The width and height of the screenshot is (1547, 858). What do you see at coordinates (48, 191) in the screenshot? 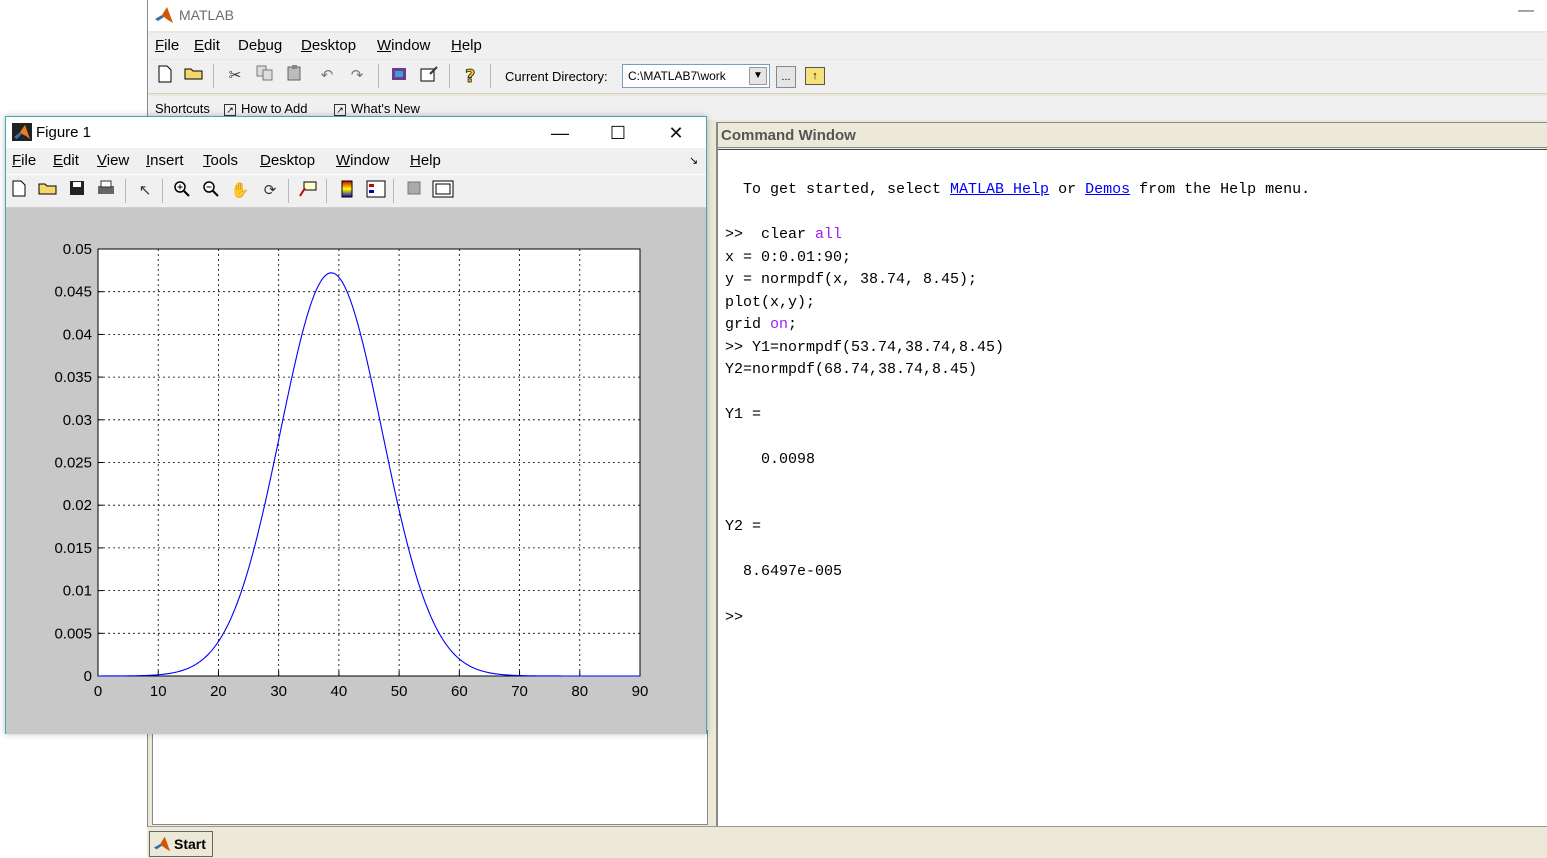
I see `open-file-icon` at bounding box center [48, 191].